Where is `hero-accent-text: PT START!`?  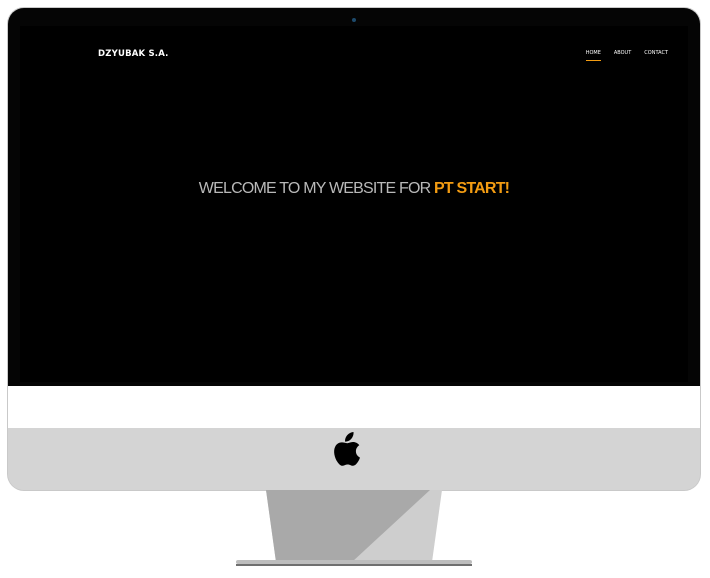
hero-accent-text: PT START! is located at coordinates (472, 188).